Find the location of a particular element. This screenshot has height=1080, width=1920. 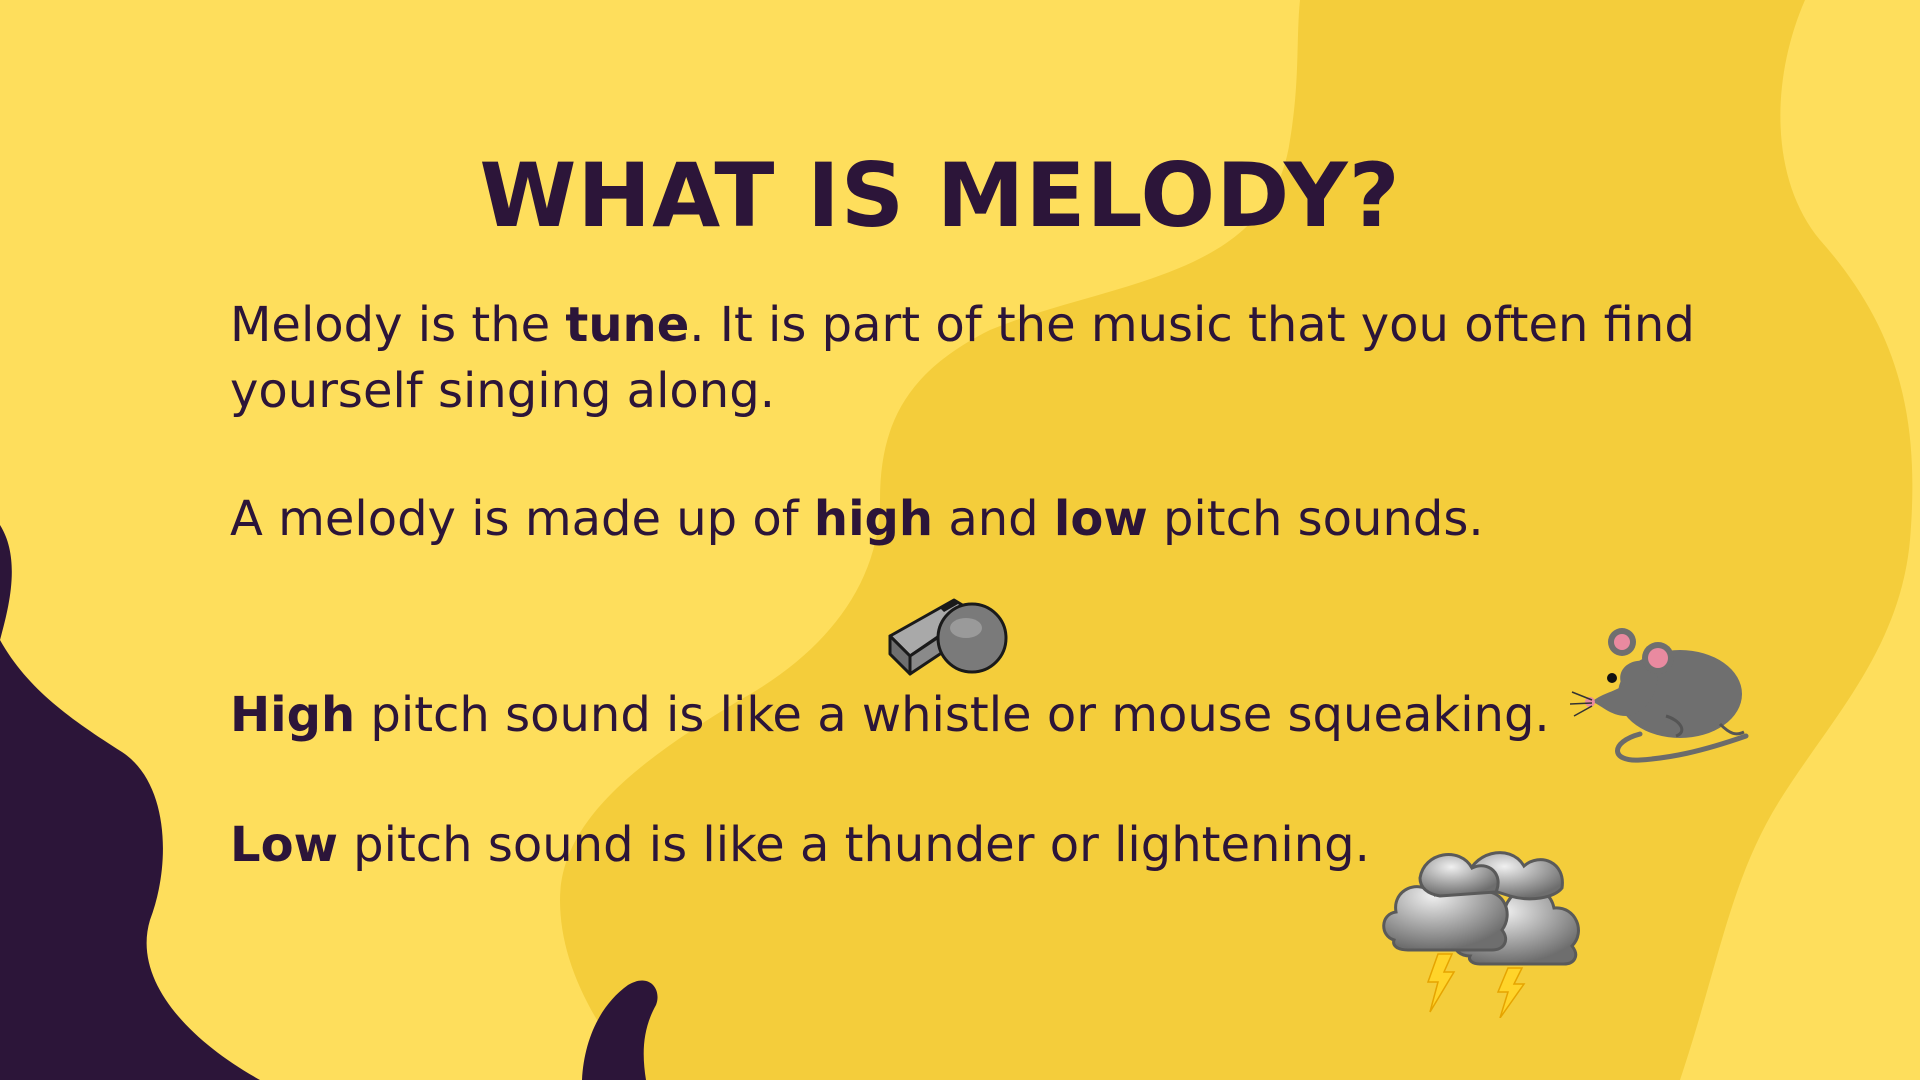

bold-term-low-pitch: Low is located at coordinates (284, 845).